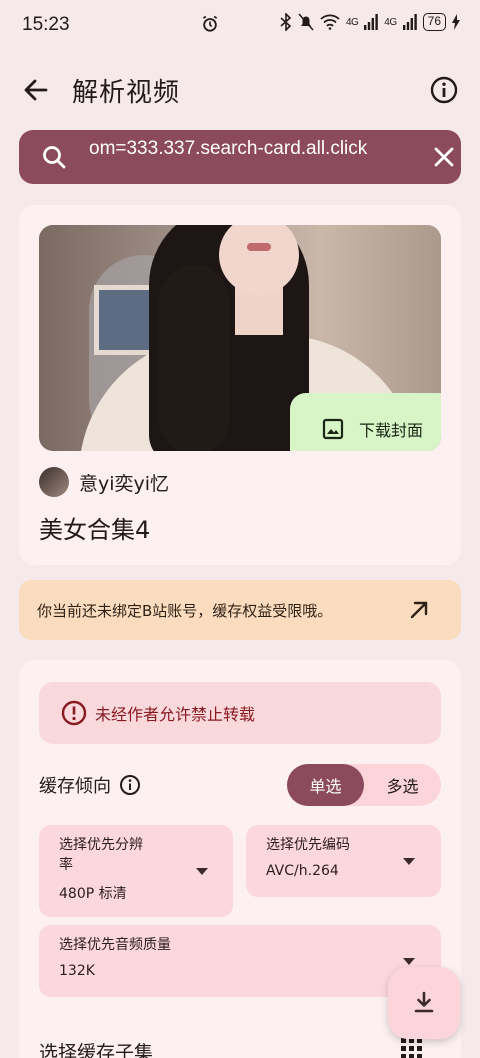 This screenshot has height=1058, width=480. What do you see at coordinates (210, 26) in the screenshot?
I see `alarm-icon` at bounding box center [210, 26].